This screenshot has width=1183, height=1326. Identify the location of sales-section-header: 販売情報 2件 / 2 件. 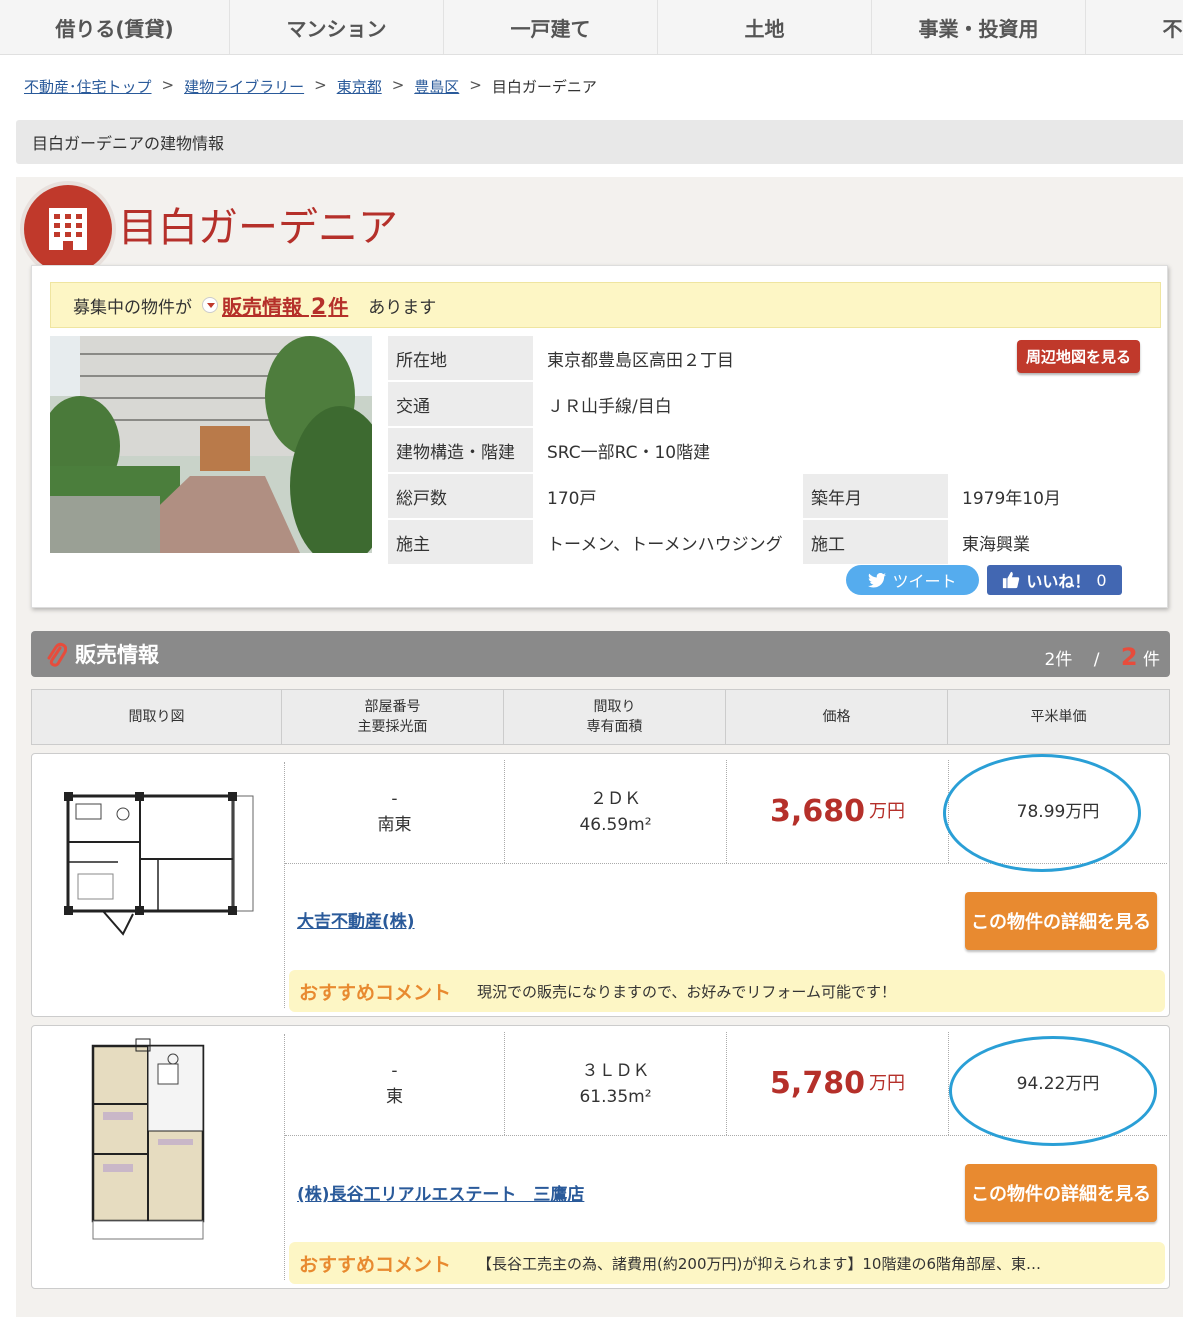
(600, 654).